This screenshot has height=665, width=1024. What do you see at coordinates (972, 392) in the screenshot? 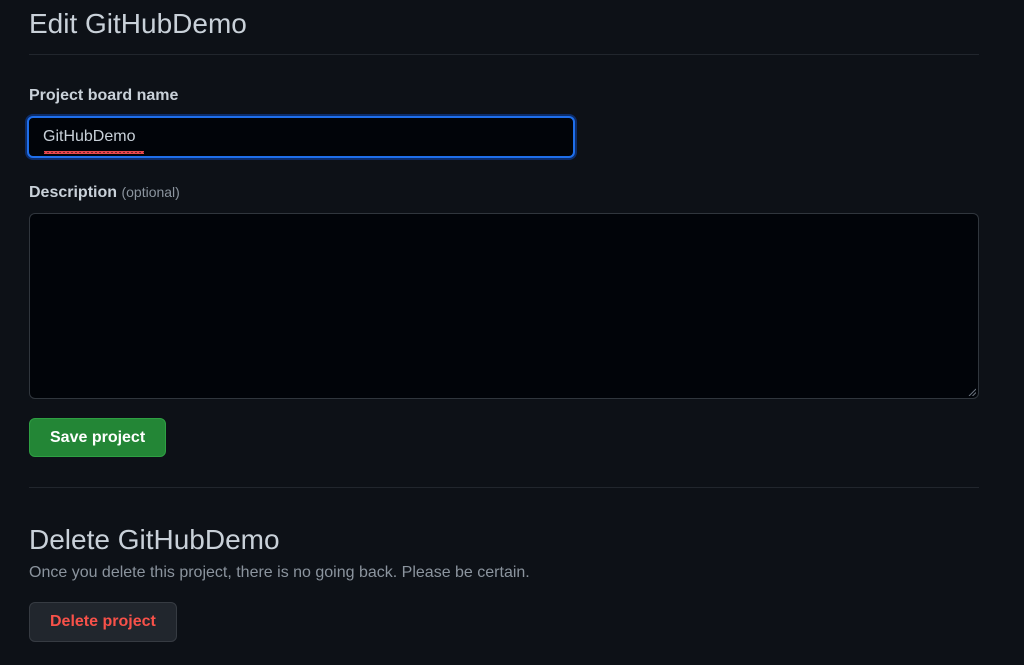
I see `resize-grip-icon` at bounding box center [972, 392].